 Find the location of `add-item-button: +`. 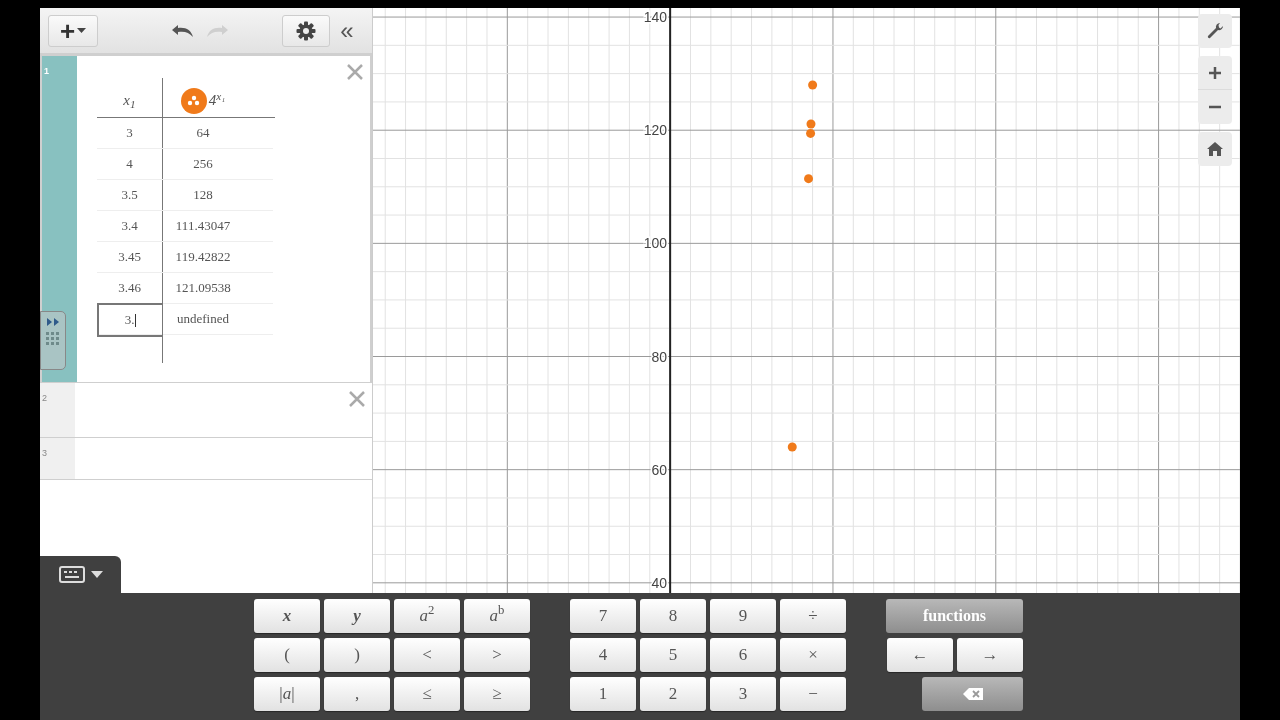

add-item-button: + is located at coordinates (73, 30).